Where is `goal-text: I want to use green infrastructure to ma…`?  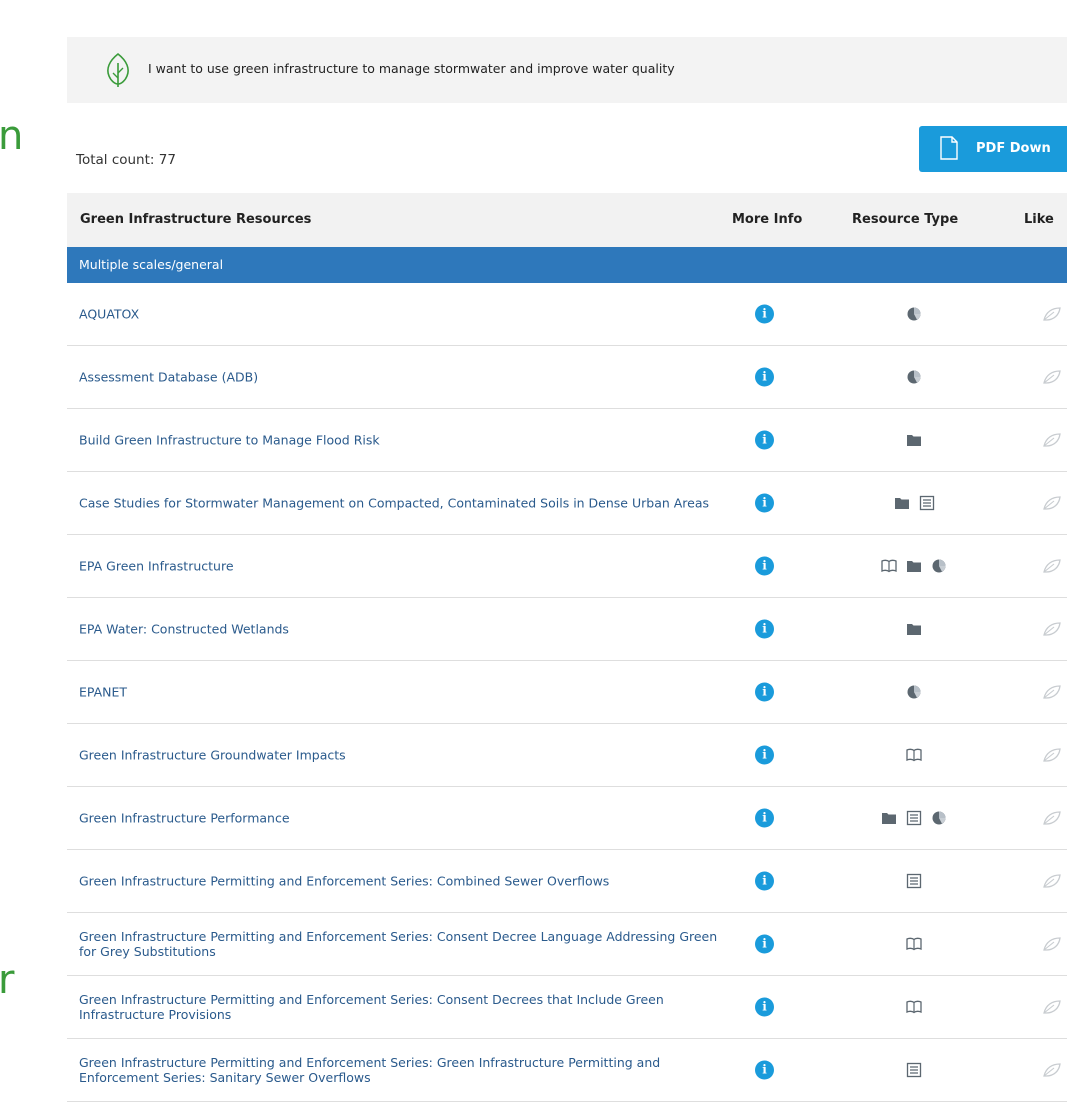 goal-text: I want to use green infrastructure to ma… is located at coordinates (411, 68).